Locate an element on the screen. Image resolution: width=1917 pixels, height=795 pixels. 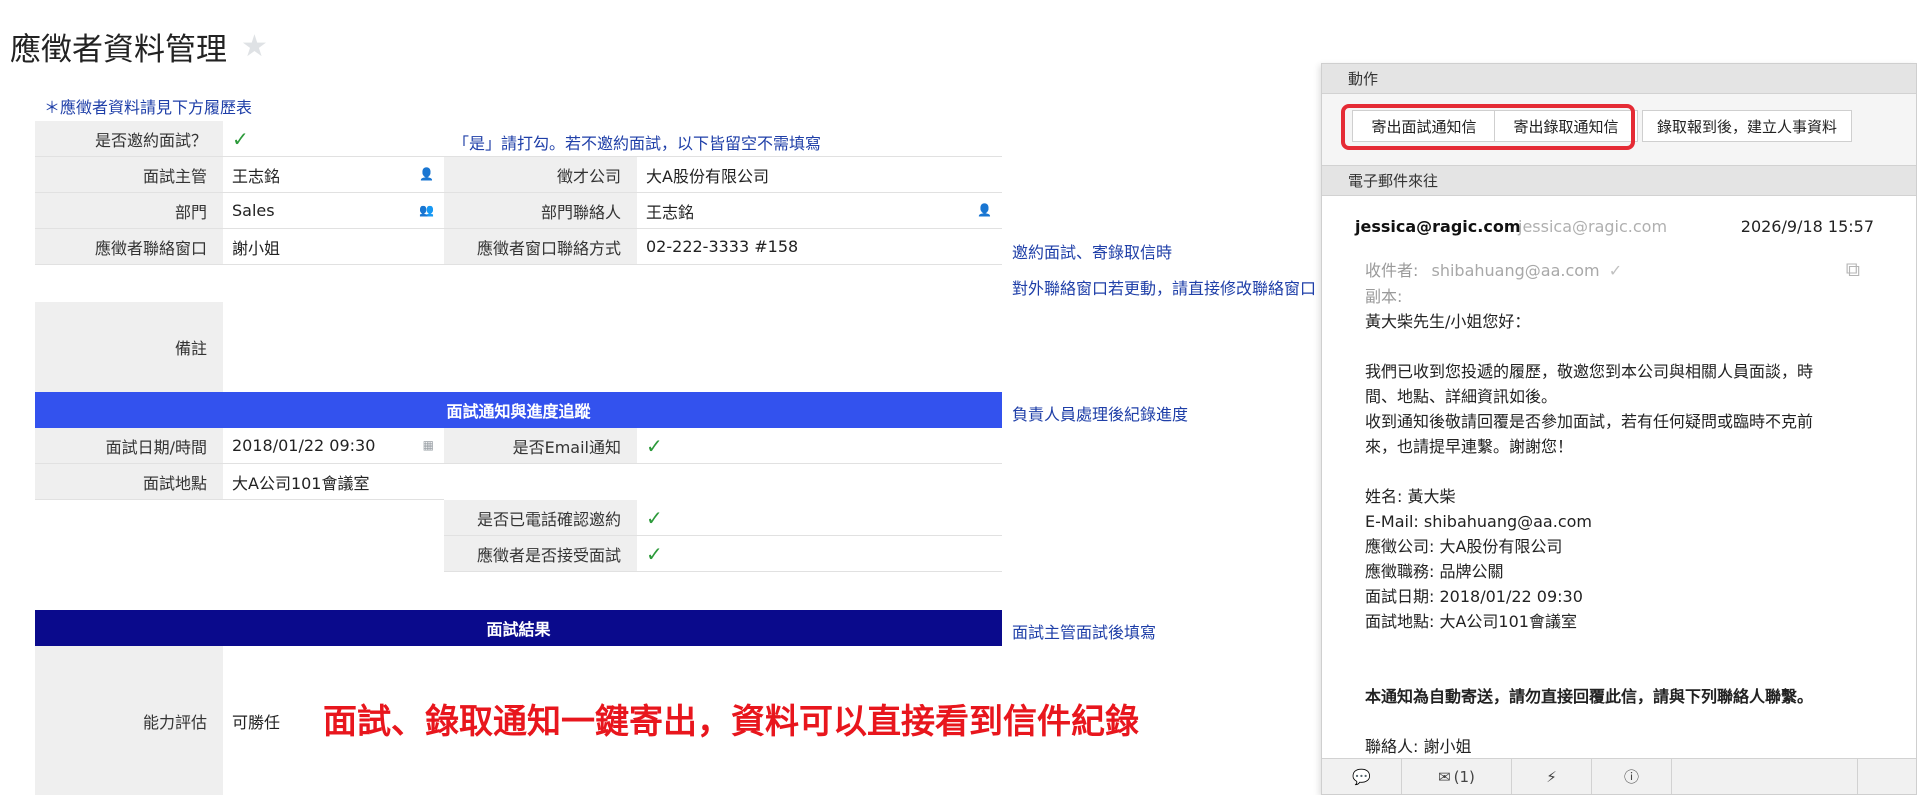
company-value: 大A股份有限公司 is located at coordinates (707, 176).